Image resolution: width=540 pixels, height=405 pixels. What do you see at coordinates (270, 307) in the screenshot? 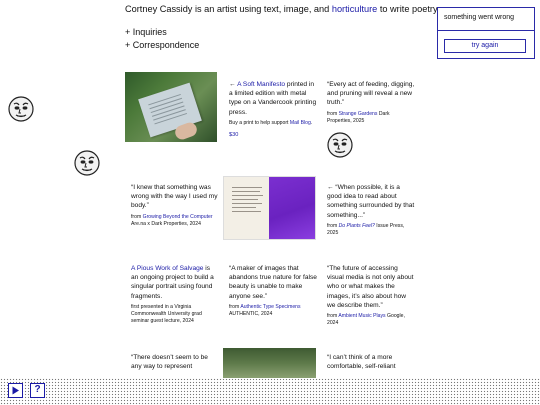
I see `authentic-type-link: Authentic Type Specimens` at bounding box center [270, 307].